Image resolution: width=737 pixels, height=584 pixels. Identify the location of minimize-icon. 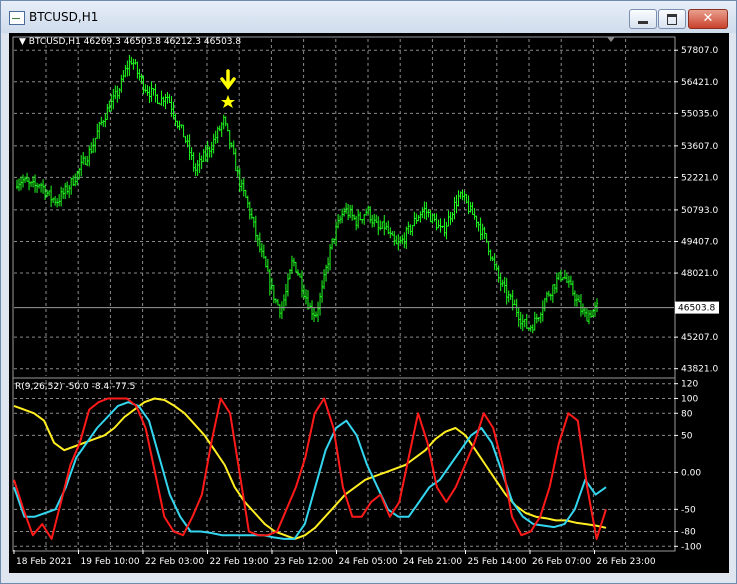
(643, 22).